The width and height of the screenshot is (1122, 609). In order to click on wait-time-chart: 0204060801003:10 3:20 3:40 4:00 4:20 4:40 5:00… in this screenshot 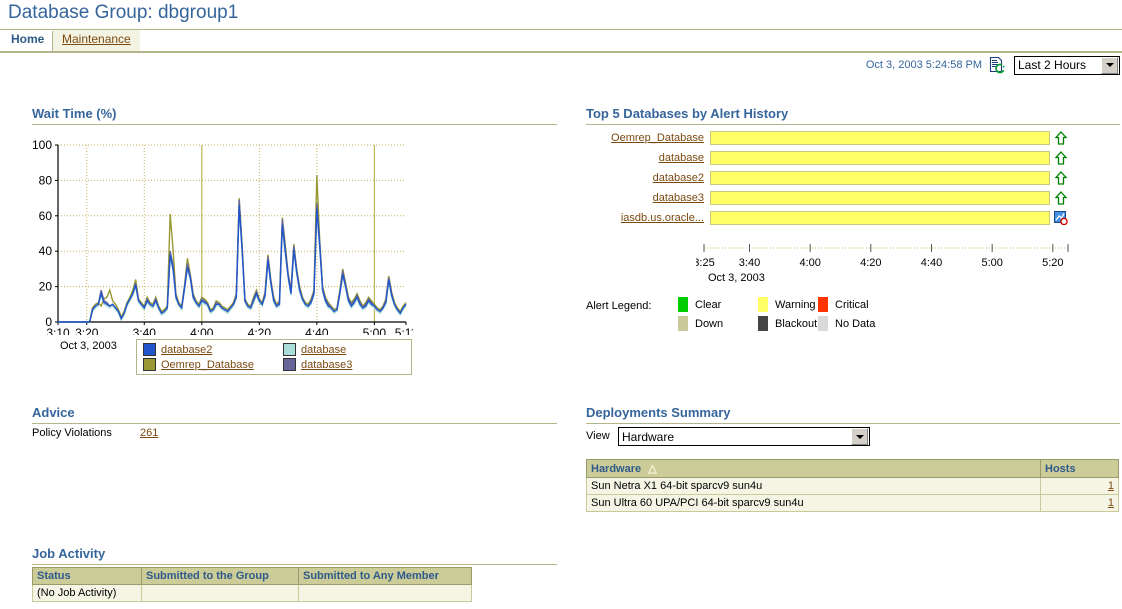, I will do `click(222, 236)`.